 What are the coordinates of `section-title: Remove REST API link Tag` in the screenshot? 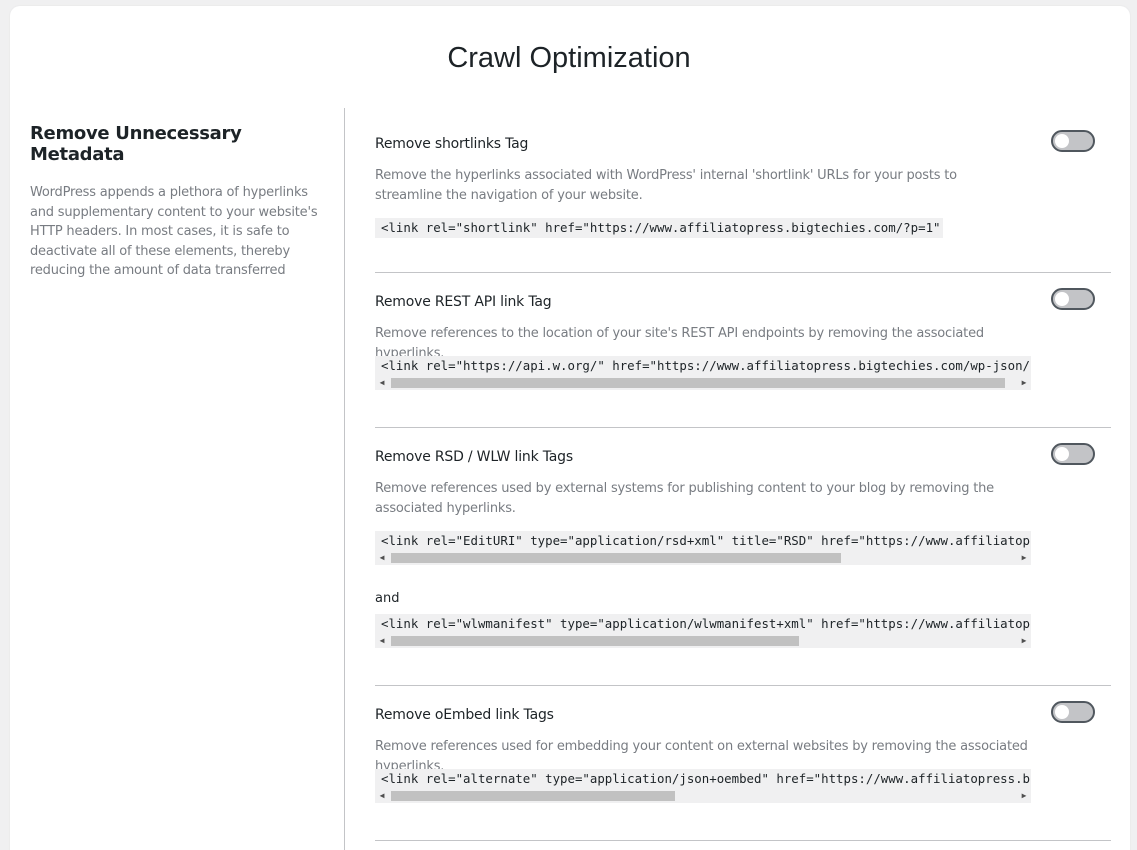 It's located at (463, 302).